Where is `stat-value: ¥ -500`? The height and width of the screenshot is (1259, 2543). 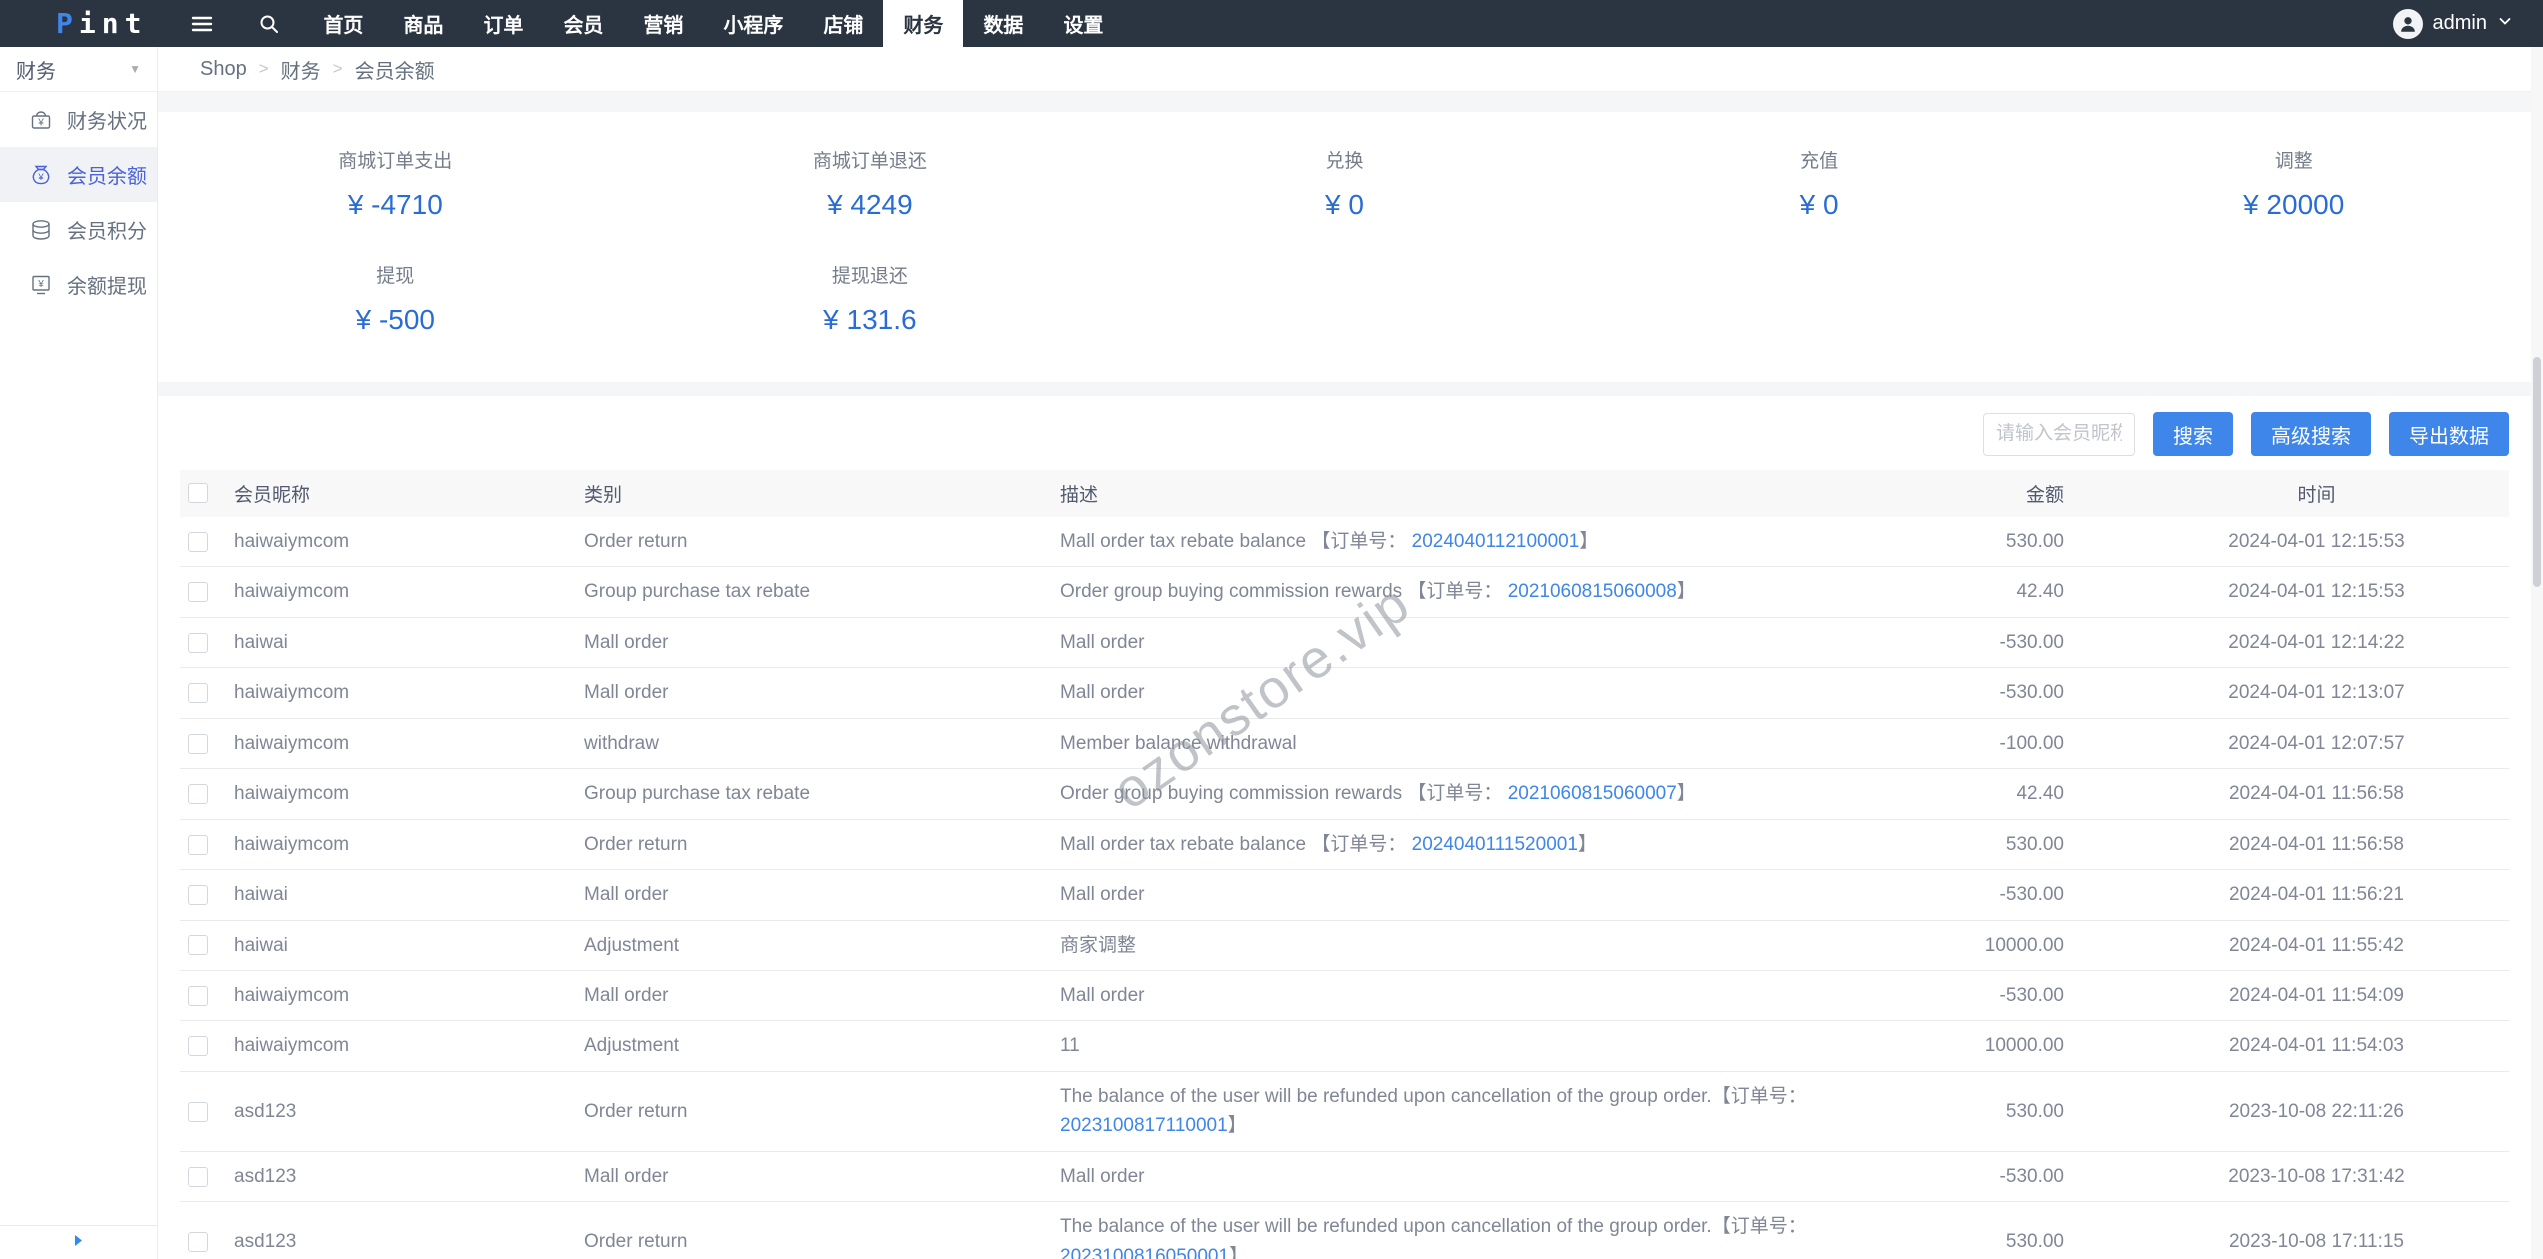 stat-value: ¥ -500 is located at coordinates (395, 319).